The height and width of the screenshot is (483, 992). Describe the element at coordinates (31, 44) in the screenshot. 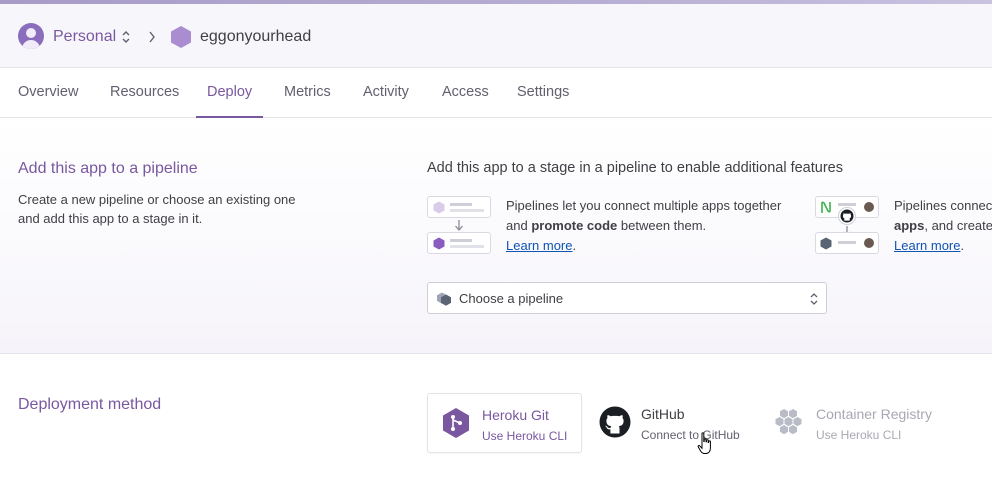

I see `avatar-body` at that location.